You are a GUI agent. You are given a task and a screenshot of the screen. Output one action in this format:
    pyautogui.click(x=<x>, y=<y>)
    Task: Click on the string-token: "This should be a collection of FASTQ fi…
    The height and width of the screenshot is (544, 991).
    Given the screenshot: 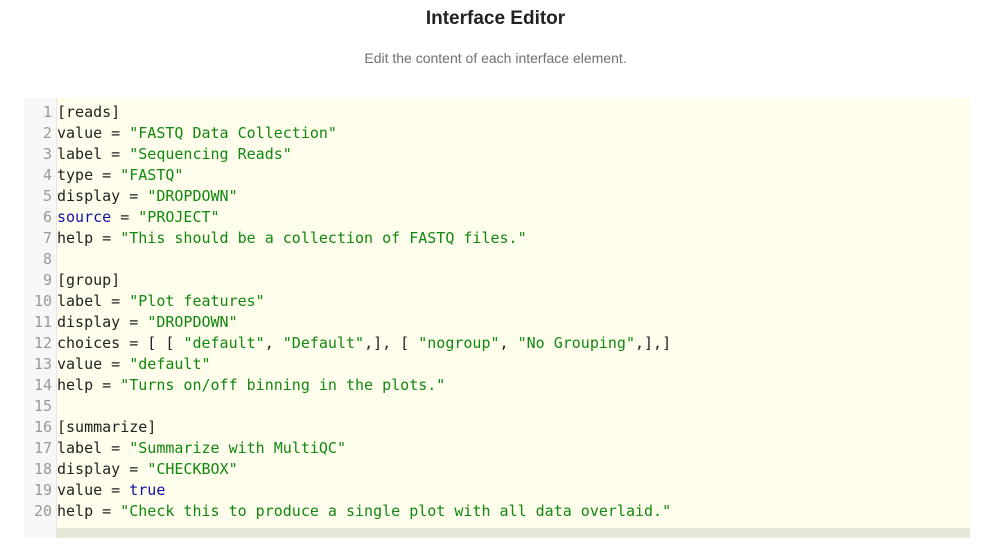 What is the action you would take?
    pyautogui.click(x=323, y=238)
    